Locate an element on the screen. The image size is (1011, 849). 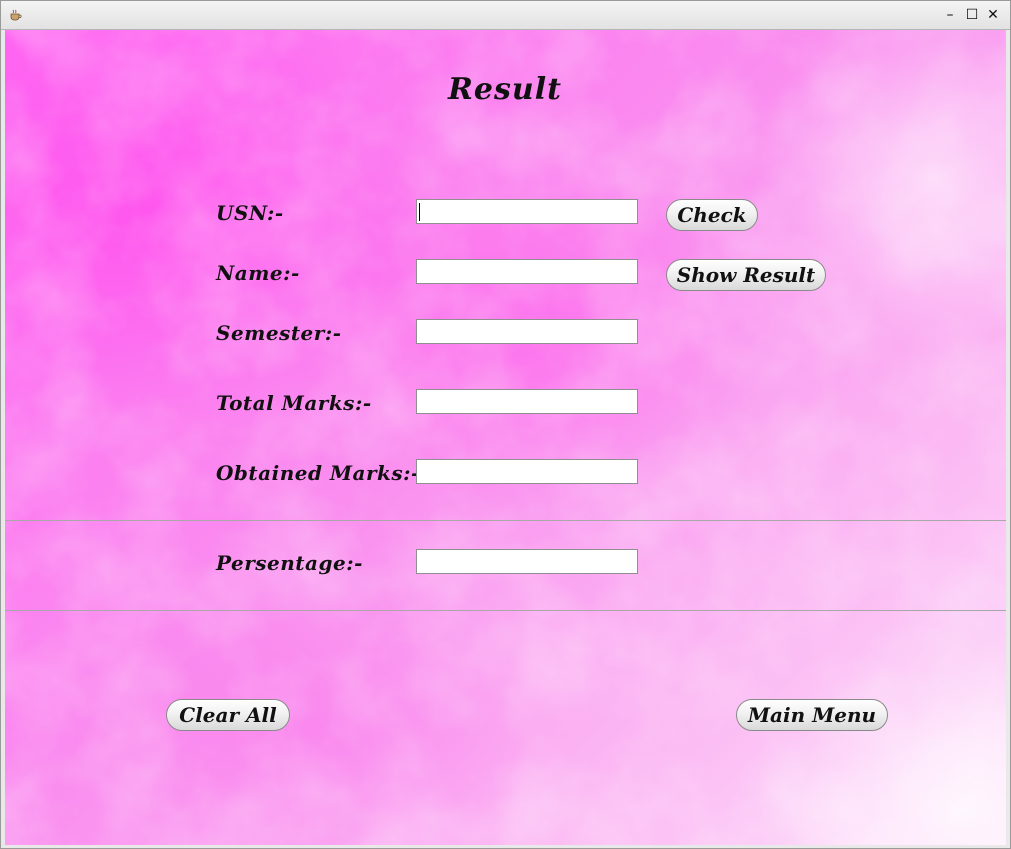
percentage-input is located at coordinates (527, 561).